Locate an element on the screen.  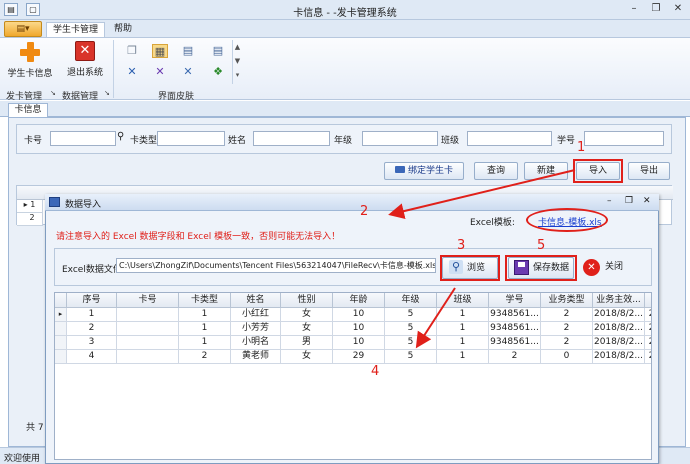
name-input is located at coordinates (291, 138).